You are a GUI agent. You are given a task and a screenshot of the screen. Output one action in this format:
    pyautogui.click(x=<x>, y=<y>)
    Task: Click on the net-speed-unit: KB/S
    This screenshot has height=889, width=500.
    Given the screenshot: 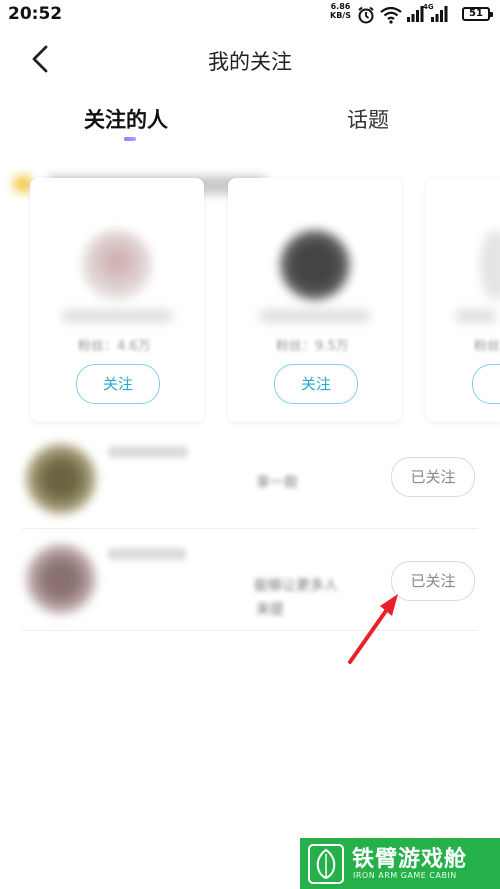 What is the action you would take?
    pyautogui.click(x=340, y=15)
    